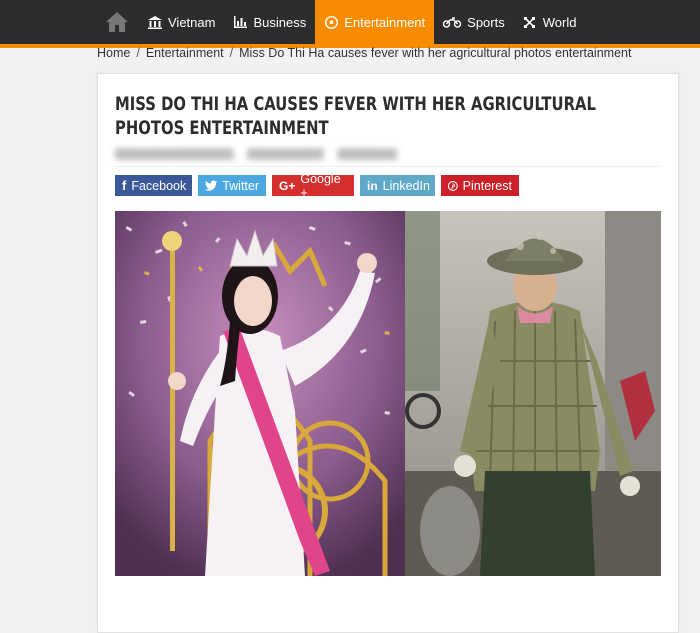 This screenshot has width=700, height=633. What do you see at coordinates (211, 185) in the screenshot?
I see `twitter-icon` at bounding box center [211, 185].